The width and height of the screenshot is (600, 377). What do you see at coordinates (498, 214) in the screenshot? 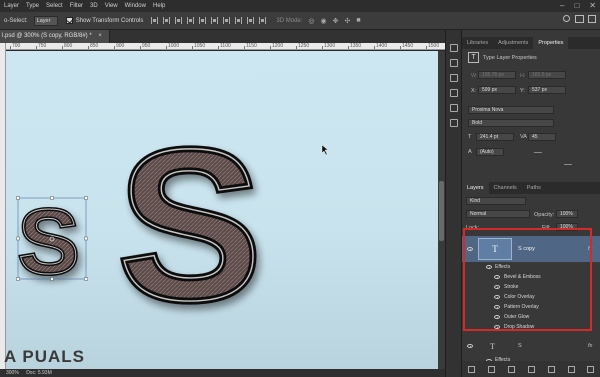
I see `blend-mode-dropdown: Normal` at bounding box center [498, 214].